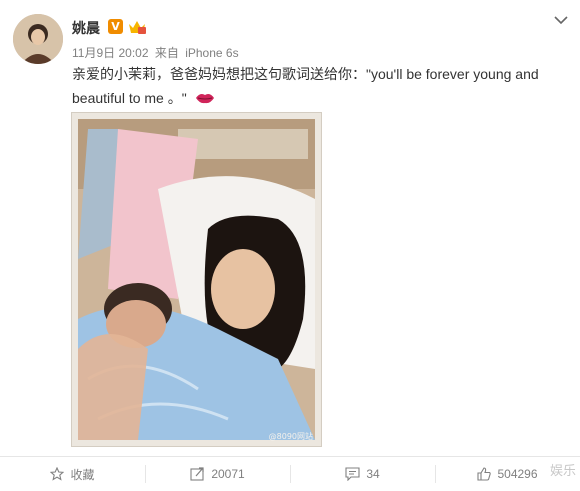 The height and width of the screenshot is (491, 580). I want to click on repost-count: 20071, so click(228, 474).